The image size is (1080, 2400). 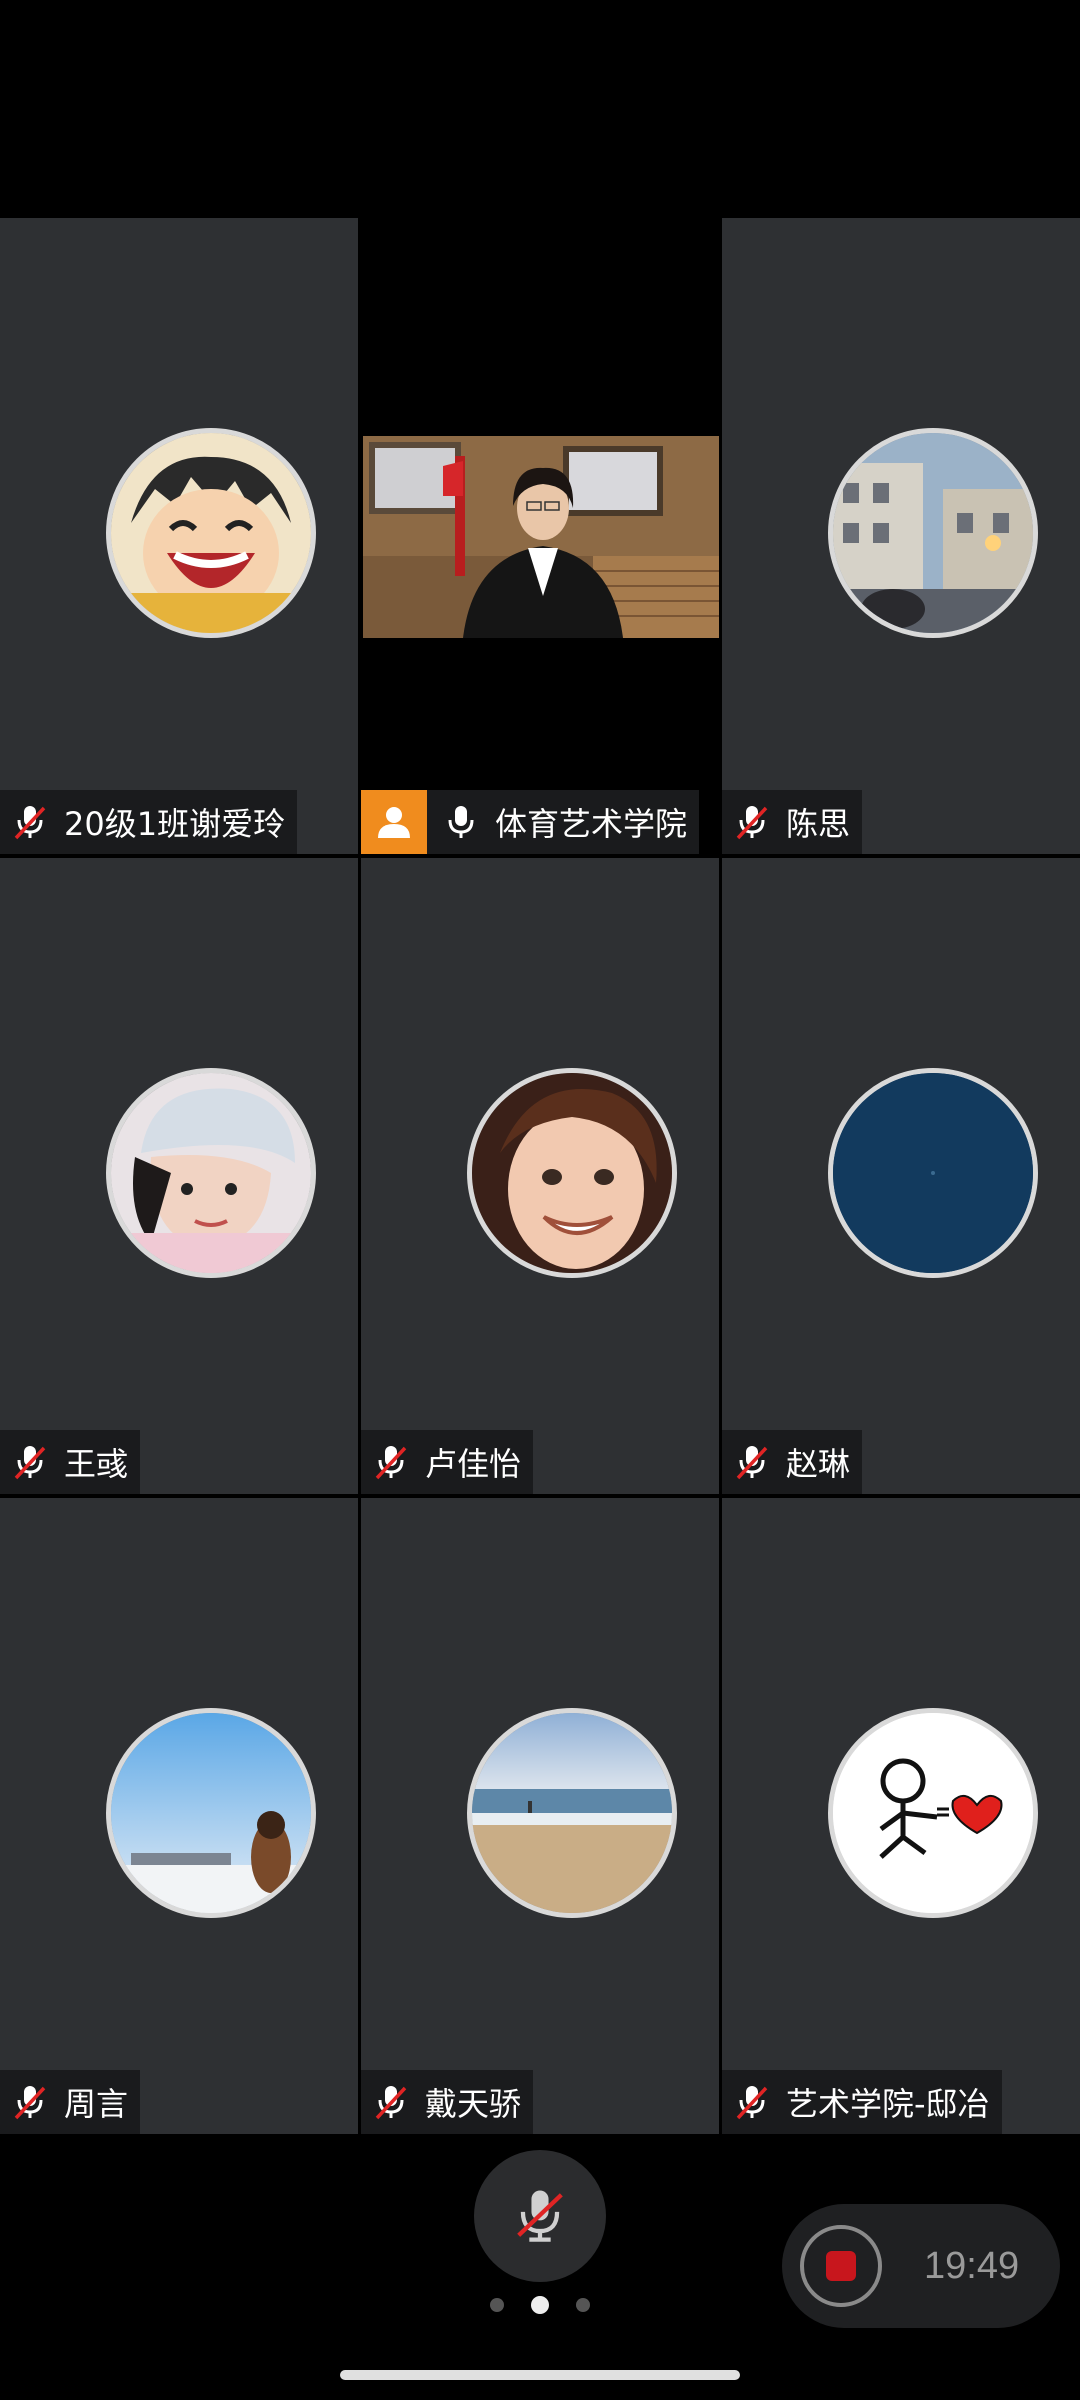 What do you see at coordinates (818, 824) in the screenshot?
I see `participant-name: 陈思` at bounding box center [818, 824].